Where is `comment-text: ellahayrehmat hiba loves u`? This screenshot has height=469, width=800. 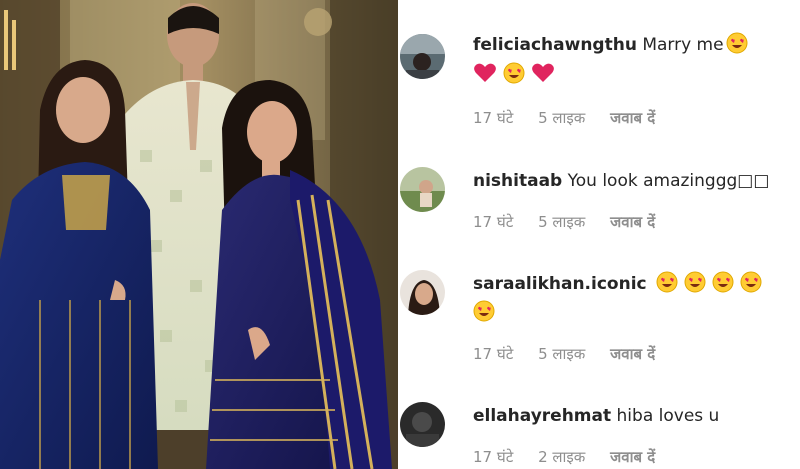
comment-text: ellahayrehmat hiba loves u is located at coordinates (632, 416).